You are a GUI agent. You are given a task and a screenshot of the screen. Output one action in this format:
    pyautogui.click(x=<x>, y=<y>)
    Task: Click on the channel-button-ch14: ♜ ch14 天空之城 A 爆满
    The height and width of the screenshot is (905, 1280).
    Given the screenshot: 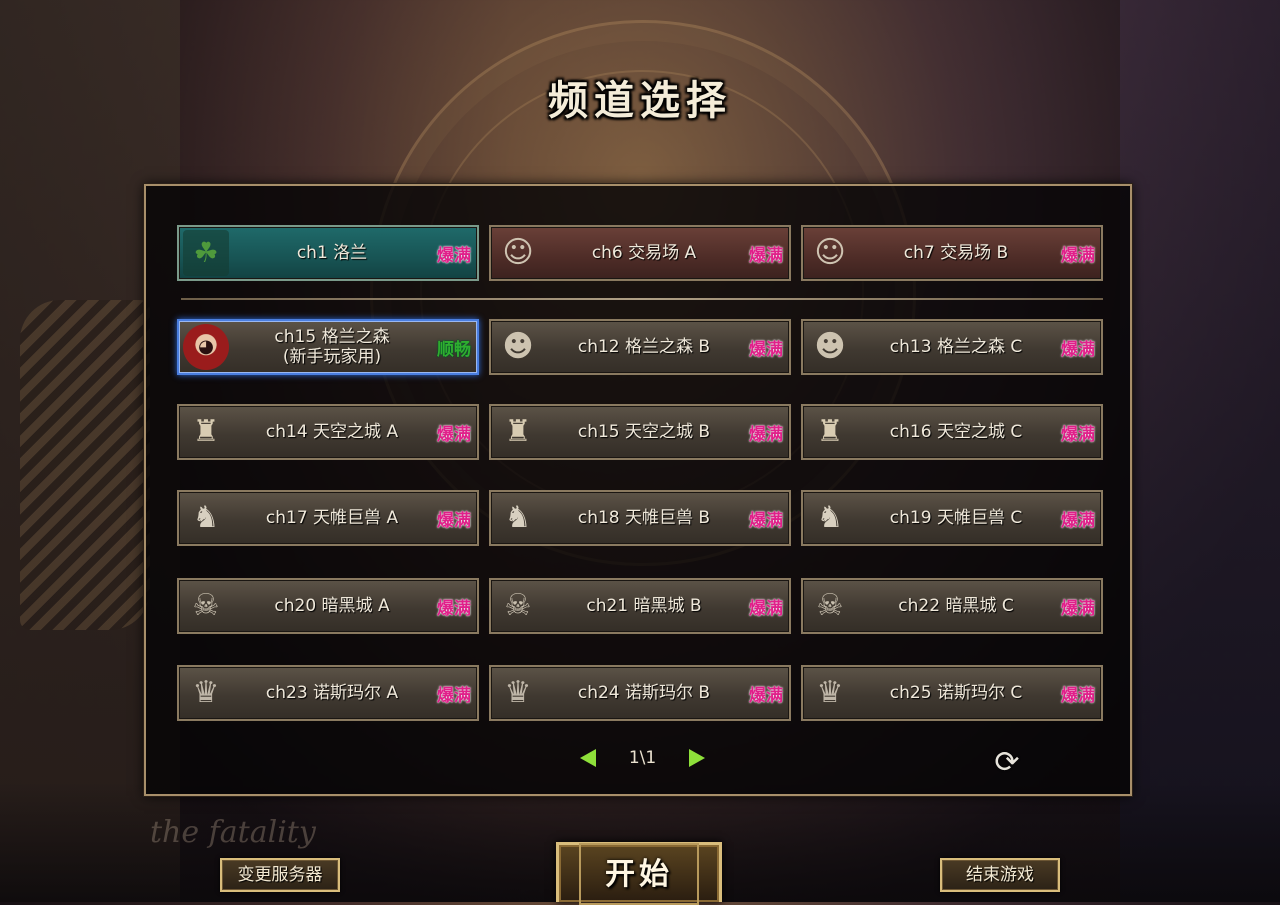 What is the action you would take?
    pyautogui.click(x=328, y=432)
    